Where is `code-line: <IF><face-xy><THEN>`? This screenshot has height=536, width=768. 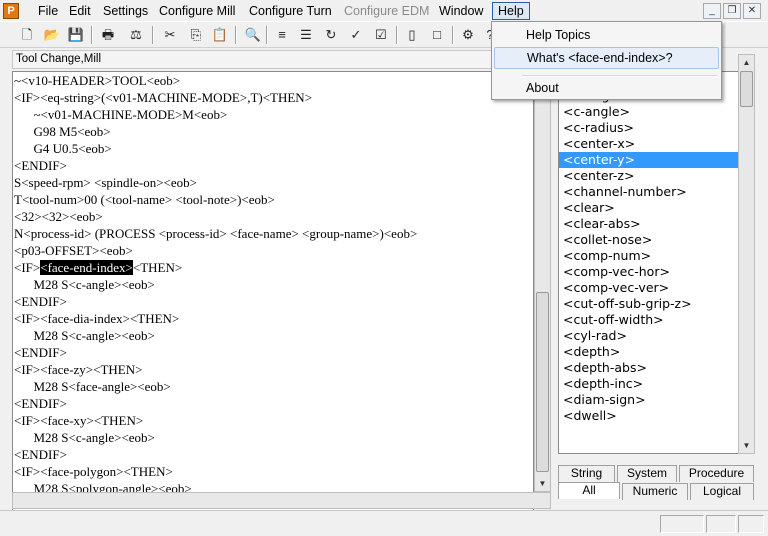 code-line: <IF><face-xy><THEN> is located at coordinates (273, 420).